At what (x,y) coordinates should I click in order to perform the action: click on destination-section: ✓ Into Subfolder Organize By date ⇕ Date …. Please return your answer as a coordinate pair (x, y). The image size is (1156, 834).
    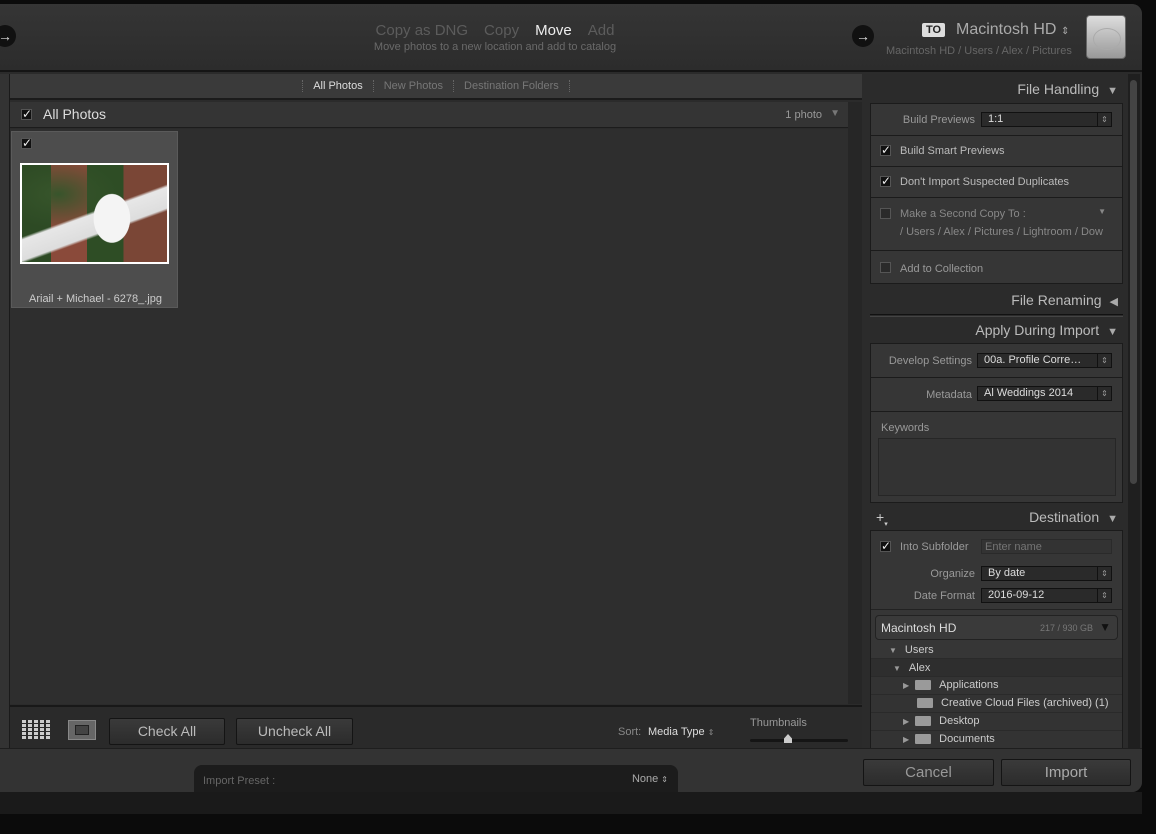
    Looking at the image, I should click on (996, 639).